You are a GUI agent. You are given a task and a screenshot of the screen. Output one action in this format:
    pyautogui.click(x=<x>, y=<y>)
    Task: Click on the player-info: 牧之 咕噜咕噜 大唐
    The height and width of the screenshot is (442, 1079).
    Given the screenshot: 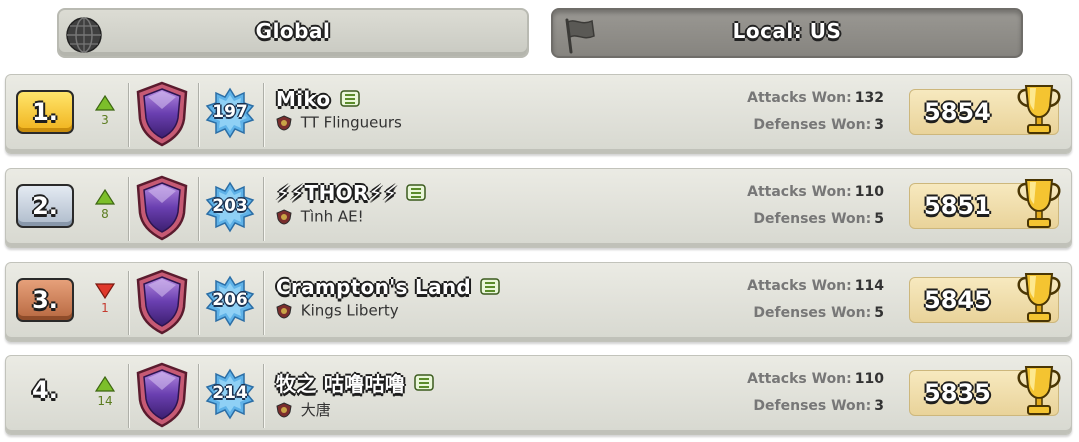 What is the action you would take?
    pyautogui.click(x=355, y=394)
    